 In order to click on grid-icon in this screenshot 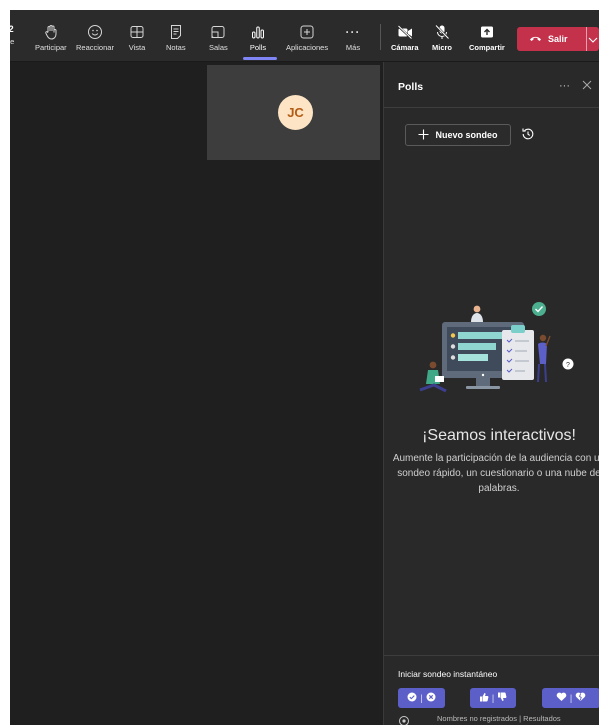, I will do `click(137, 32)`.